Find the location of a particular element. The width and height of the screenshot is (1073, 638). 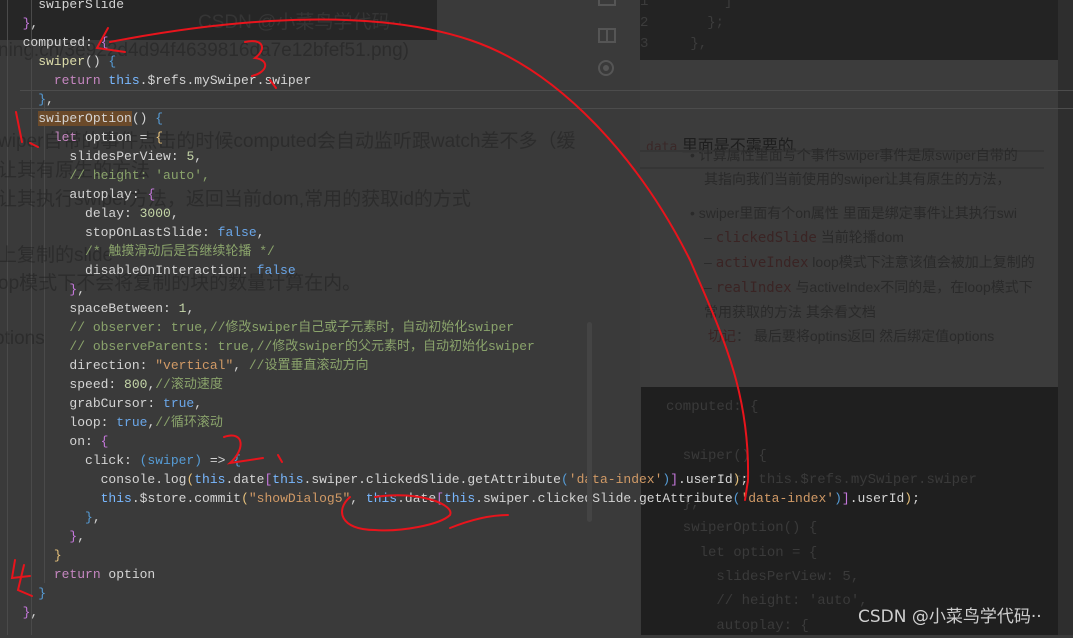

number-2-mark is located at coordinates (253, 449).